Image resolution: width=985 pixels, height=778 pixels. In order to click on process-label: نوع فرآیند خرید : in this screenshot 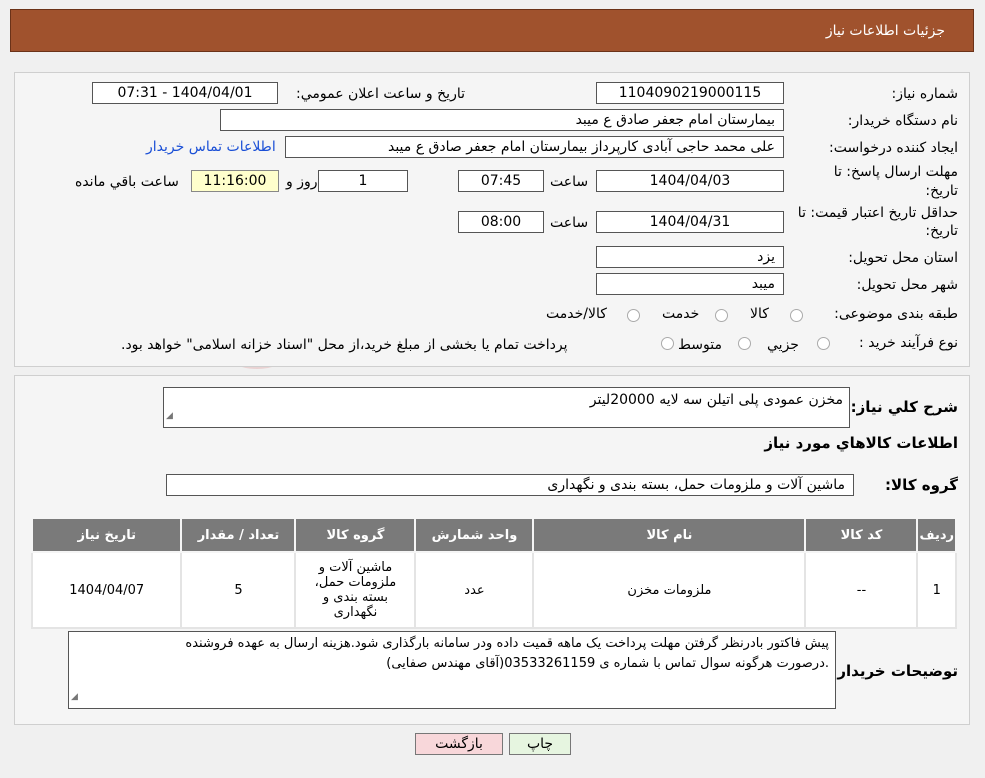, I will do `click(908, 343)`.